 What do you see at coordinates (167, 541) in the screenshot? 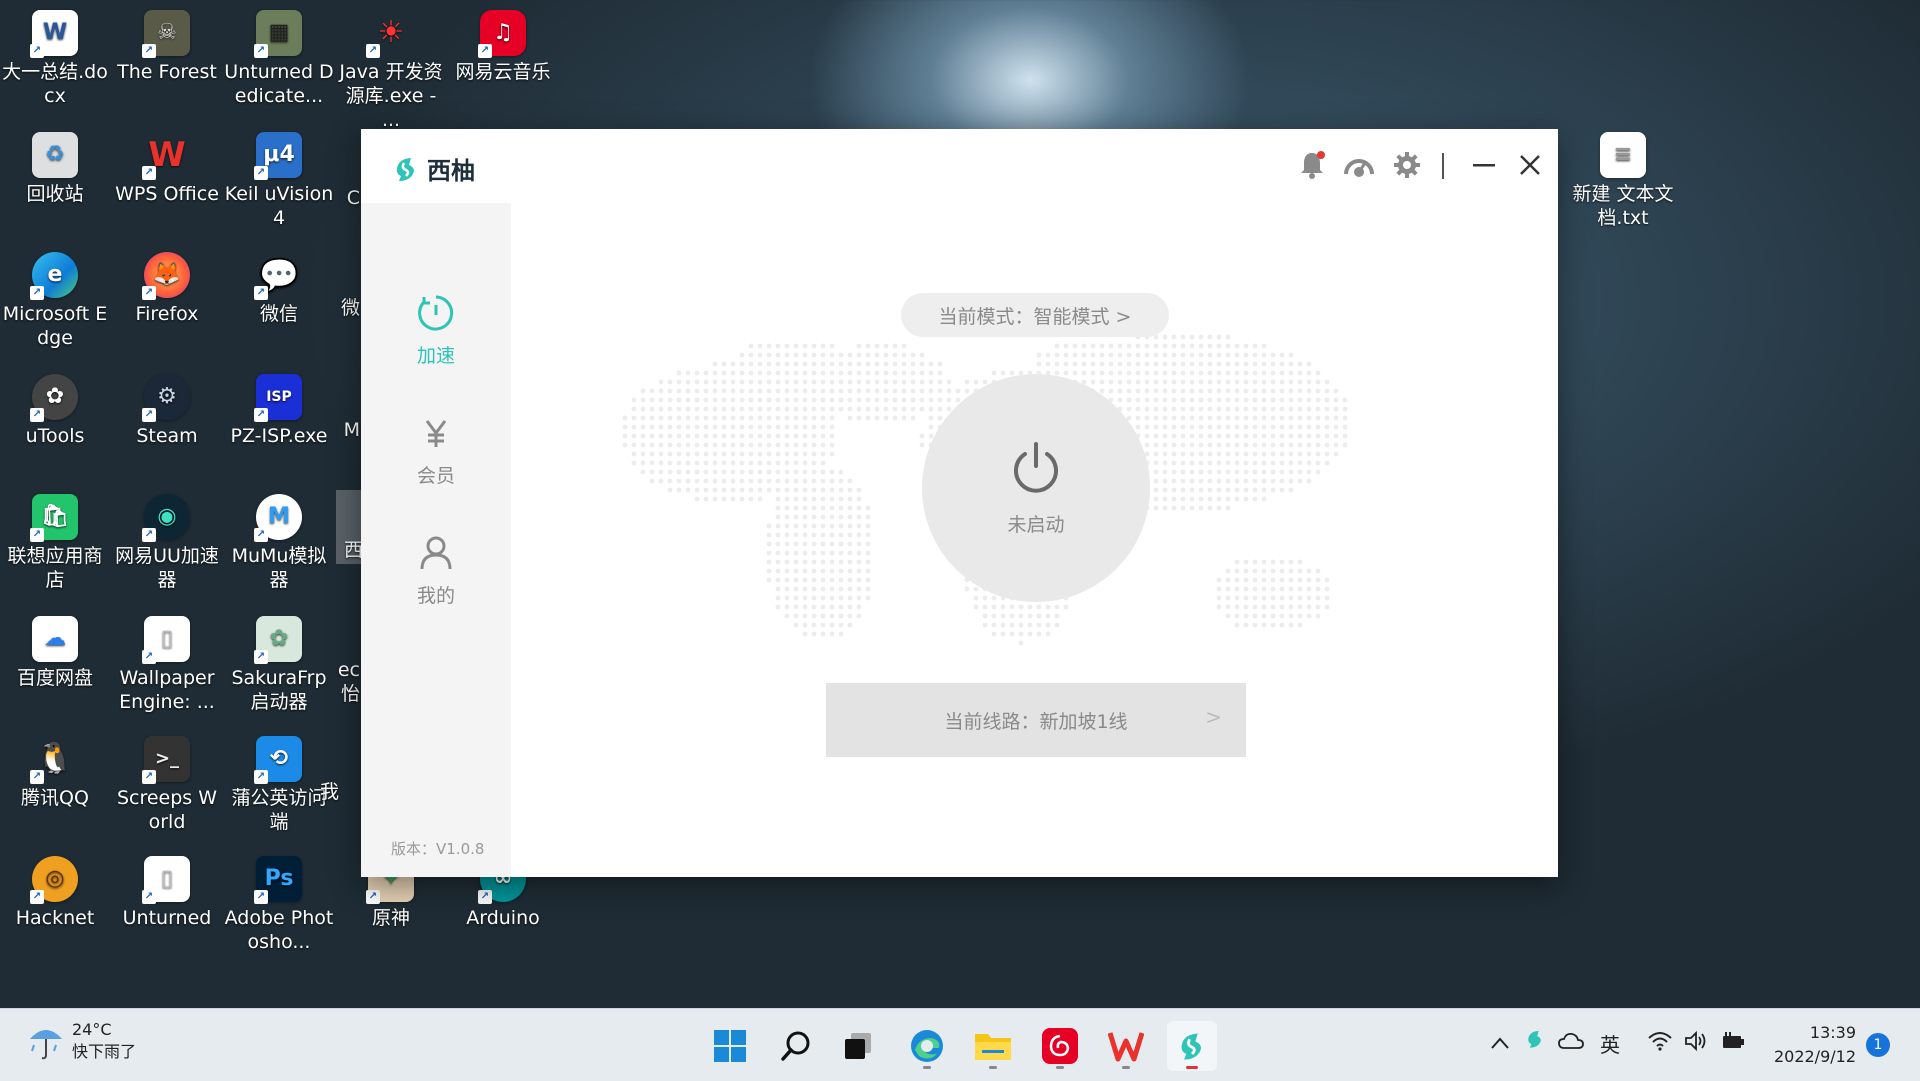
I see `desktop-icon-uu-booster: ◉ 网易UU加速器` at bounding box center [167, 541].